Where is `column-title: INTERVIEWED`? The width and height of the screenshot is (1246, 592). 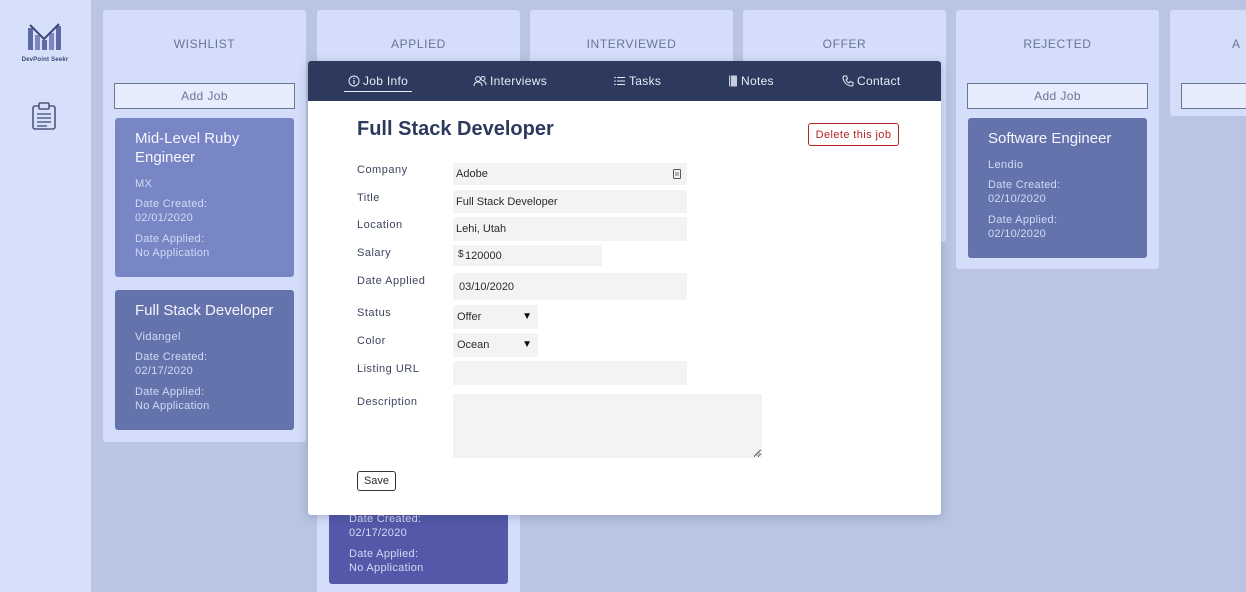
column-title: INTERVIEWED is located at coordinates (631, 44).